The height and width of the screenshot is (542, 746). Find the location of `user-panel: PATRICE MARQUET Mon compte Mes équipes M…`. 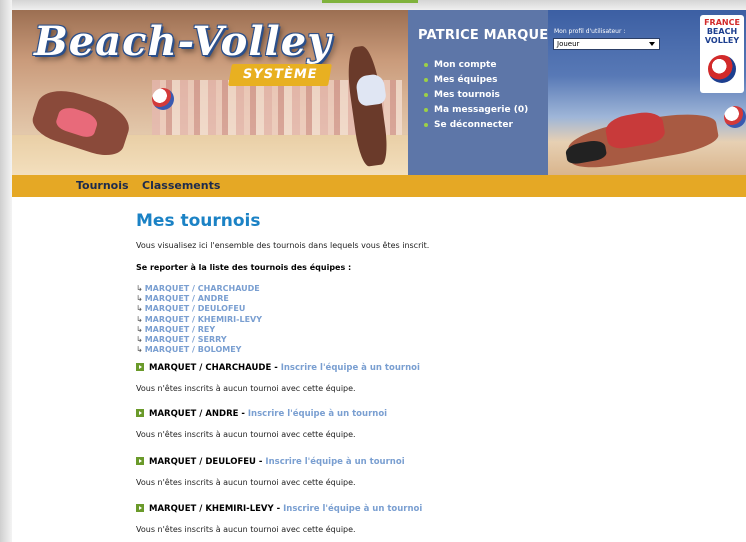

user-panel: PATRICE MARQUET Mon compte Mes équipes M… is located at coordinates (482, 92).